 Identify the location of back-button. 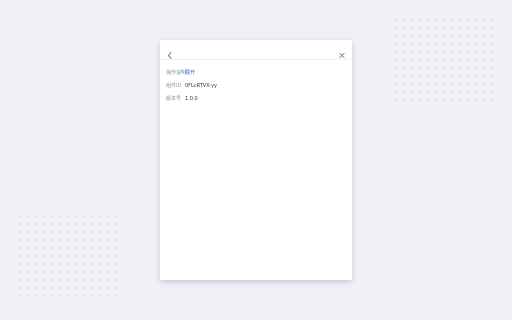
(170, 52).